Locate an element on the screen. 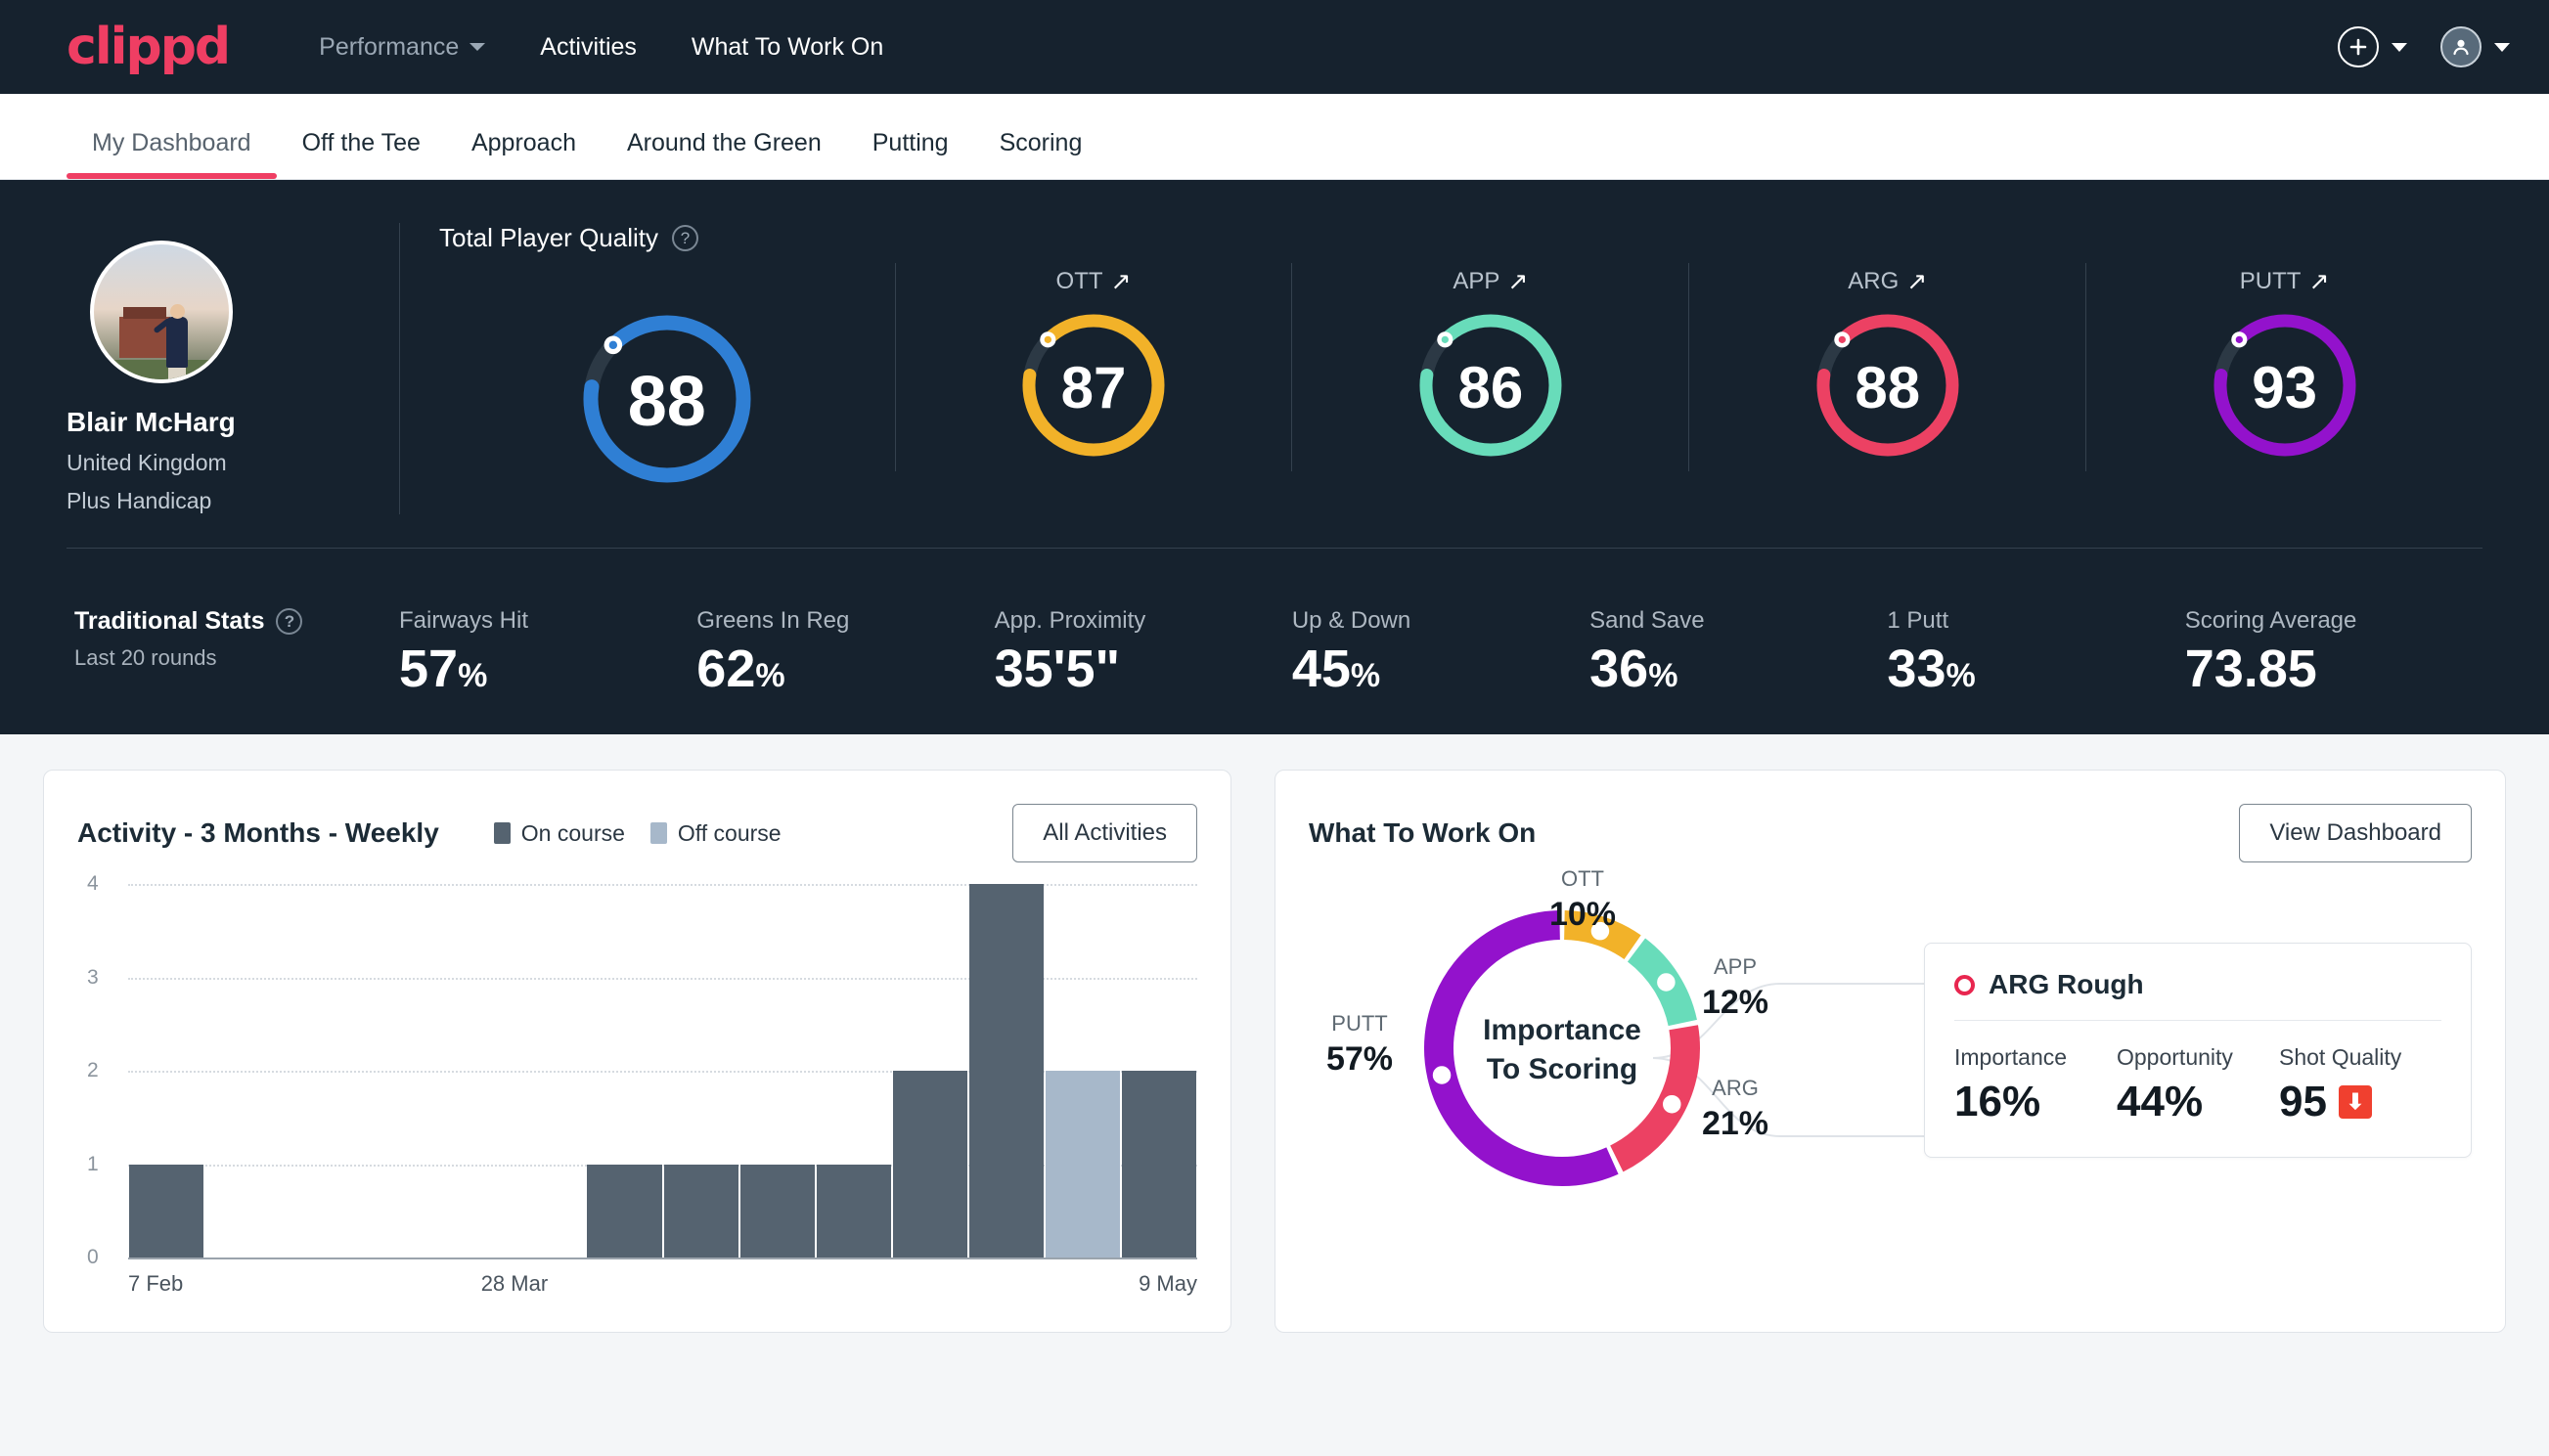  stat-fairways-hit: Fairways Hit 57% is located at coordinates (547, 651).